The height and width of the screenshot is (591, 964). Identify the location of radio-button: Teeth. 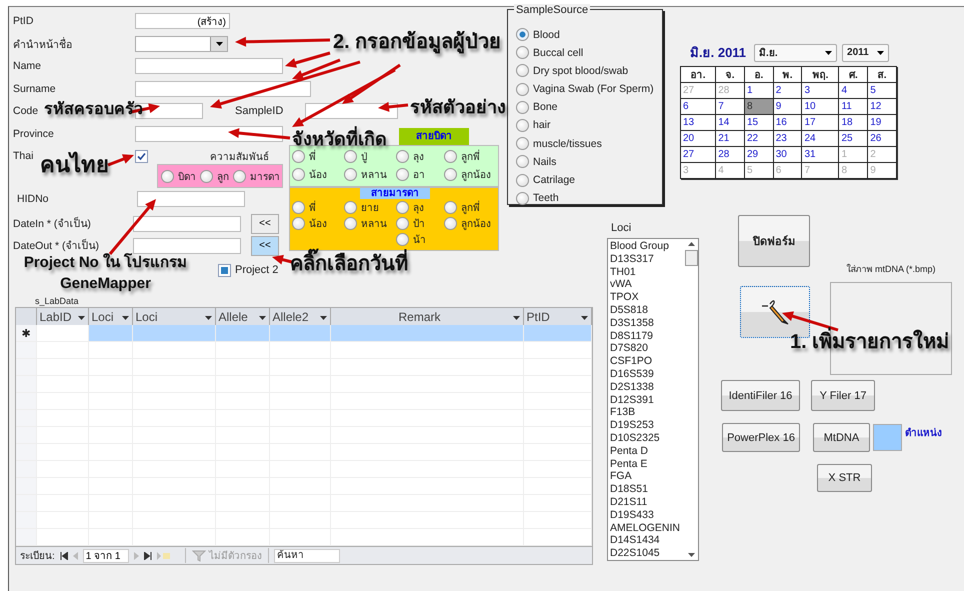
(589, 198).